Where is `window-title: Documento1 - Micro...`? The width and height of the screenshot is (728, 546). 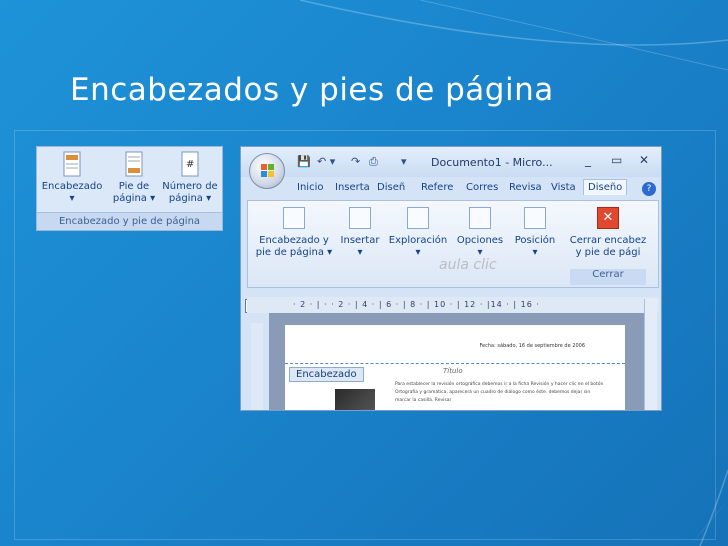 window-title: Documento1 - Micro... is located at coordinates (492, 162).